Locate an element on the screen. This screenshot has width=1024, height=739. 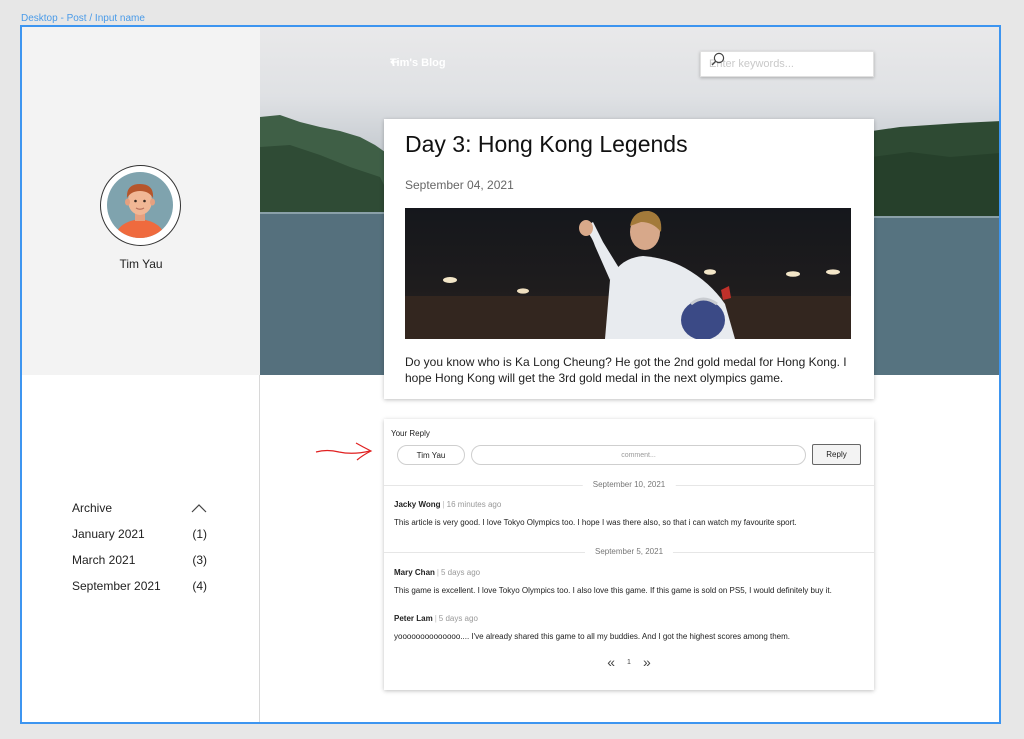
post-image is located at coordinates (628, 273).